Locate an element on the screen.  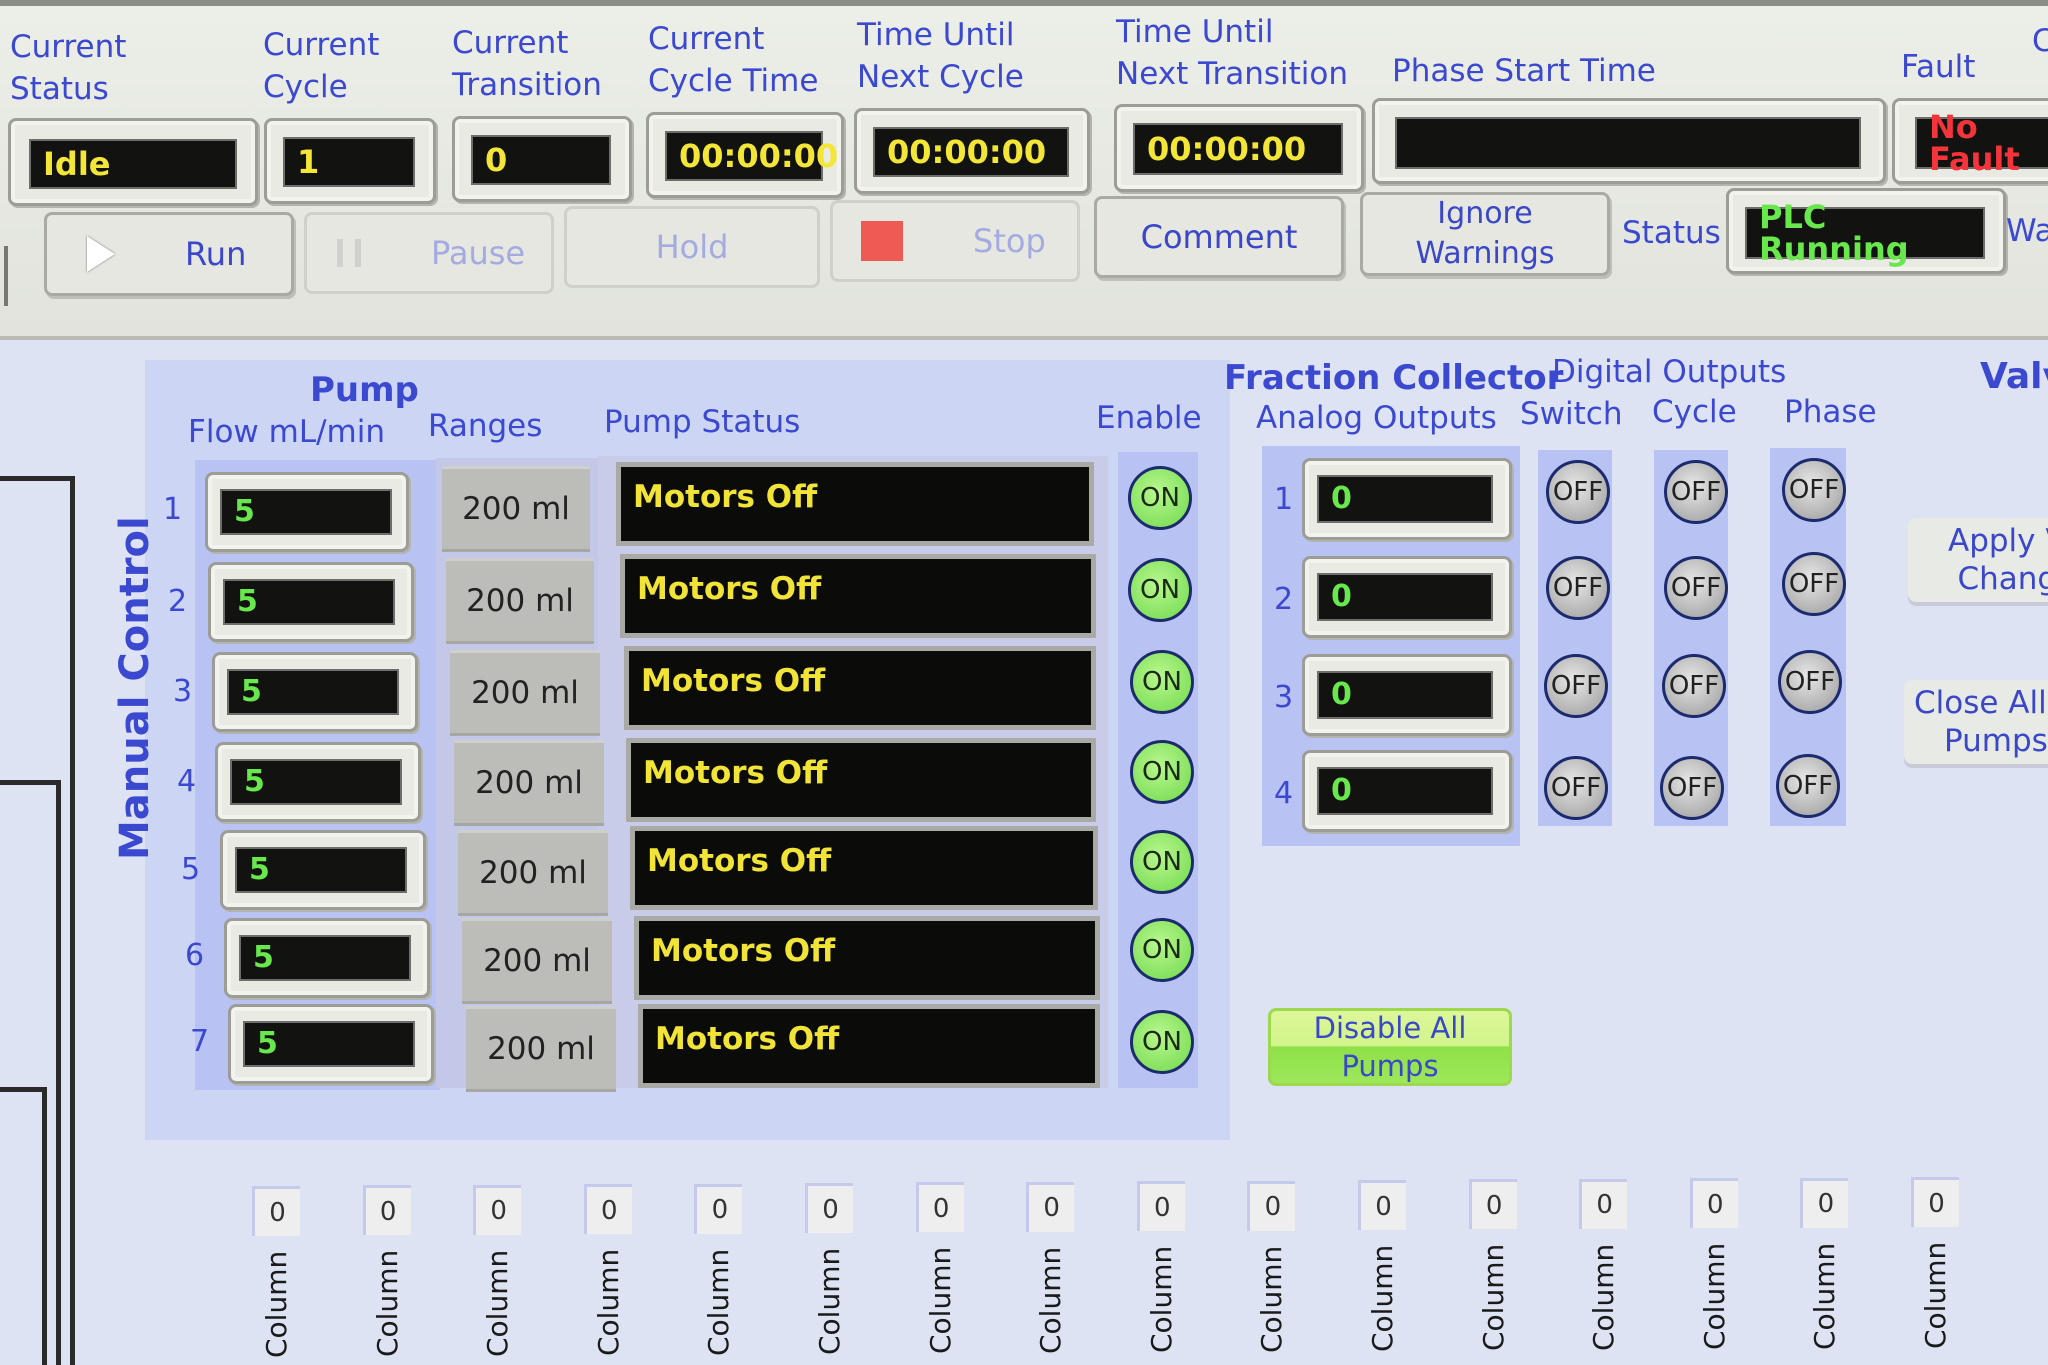
cut-off-label: C is located at coordinates (2040, 41).